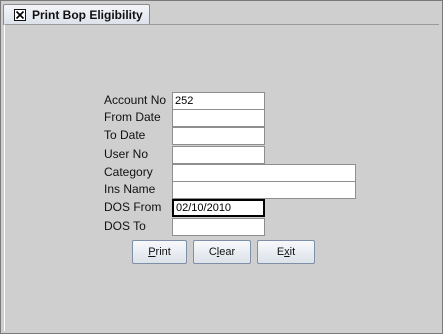  I want to click on dos-from-field, so click(218, 208).